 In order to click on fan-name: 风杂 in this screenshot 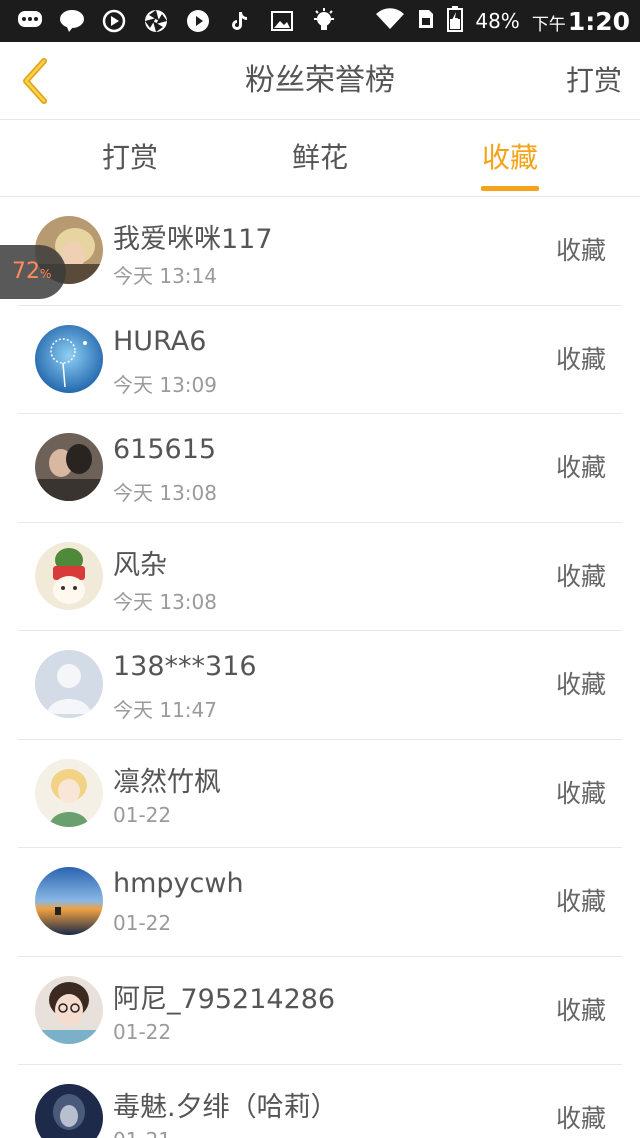, I will do `click(140, 565)`.